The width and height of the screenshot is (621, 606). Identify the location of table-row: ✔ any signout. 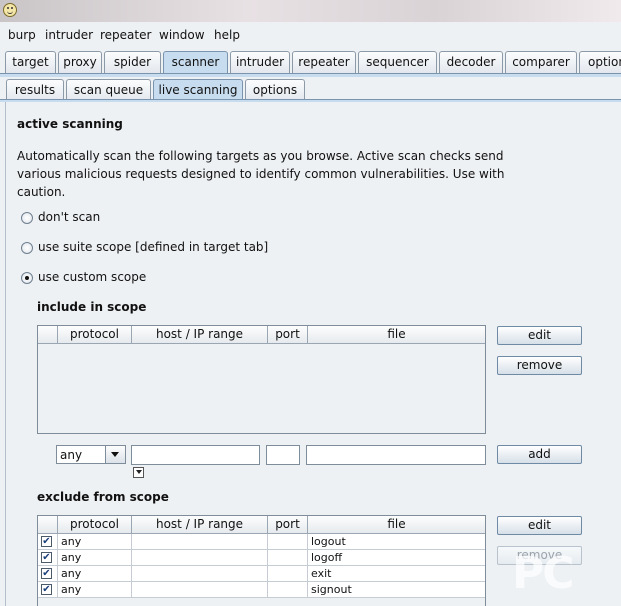
(261, 590).